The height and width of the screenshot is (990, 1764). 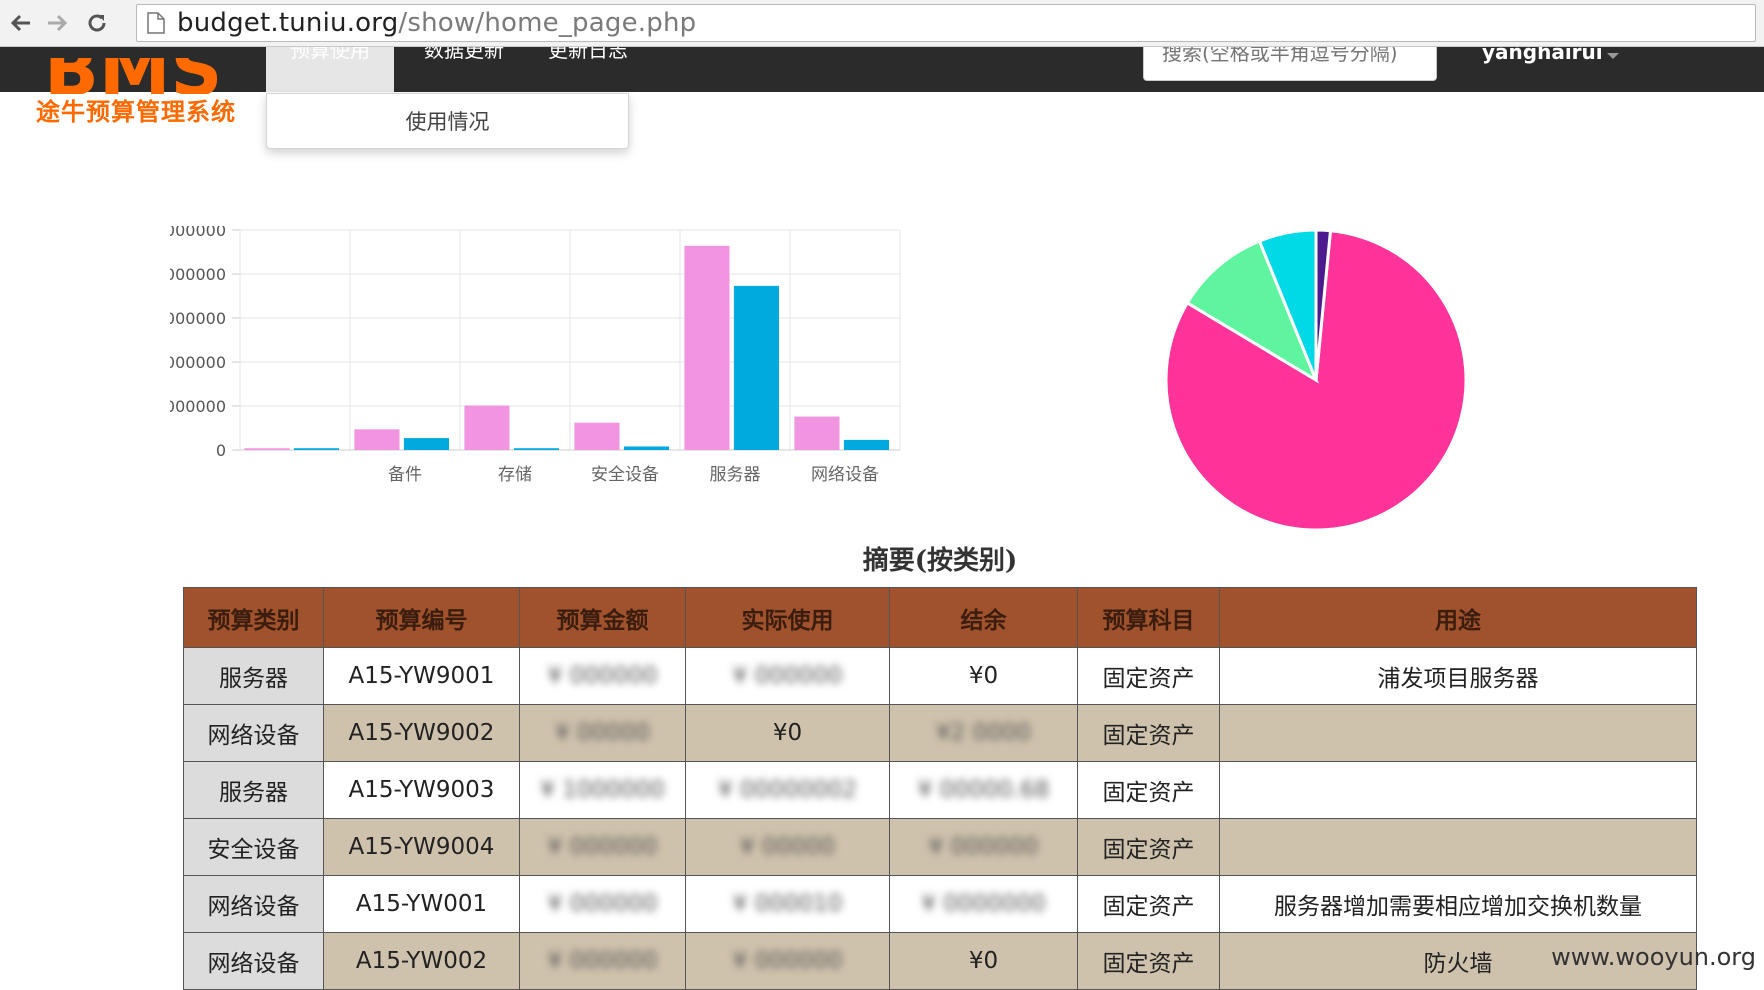 I want to click on nav-label: 更新日志, so click(x=588, y=54).